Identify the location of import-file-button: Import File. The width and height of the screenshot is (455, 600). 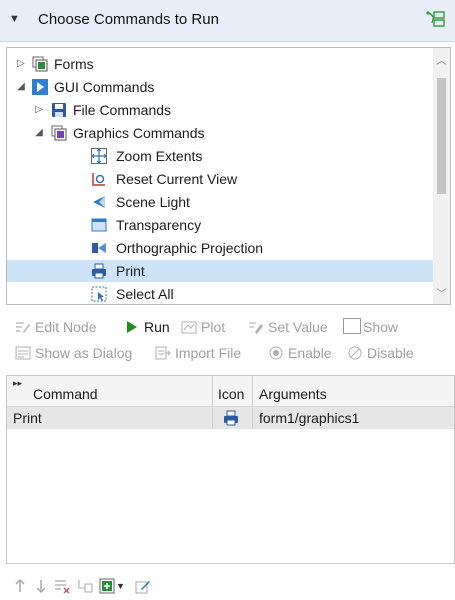
(198, 353).